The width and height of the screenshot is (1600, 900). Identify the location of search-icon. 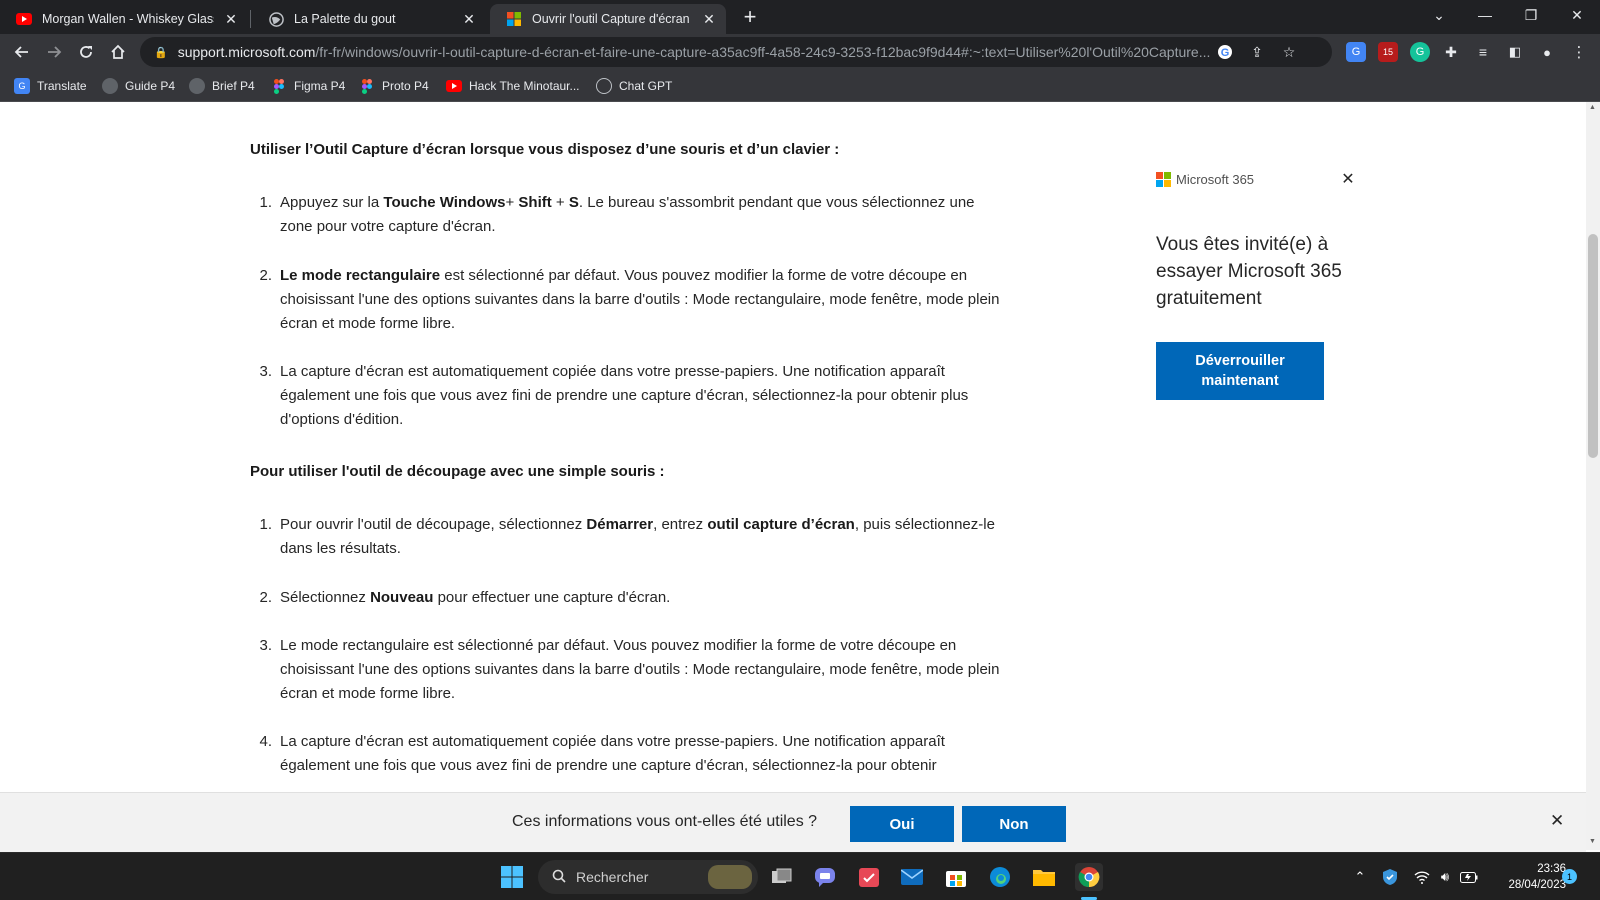
(559, 877).